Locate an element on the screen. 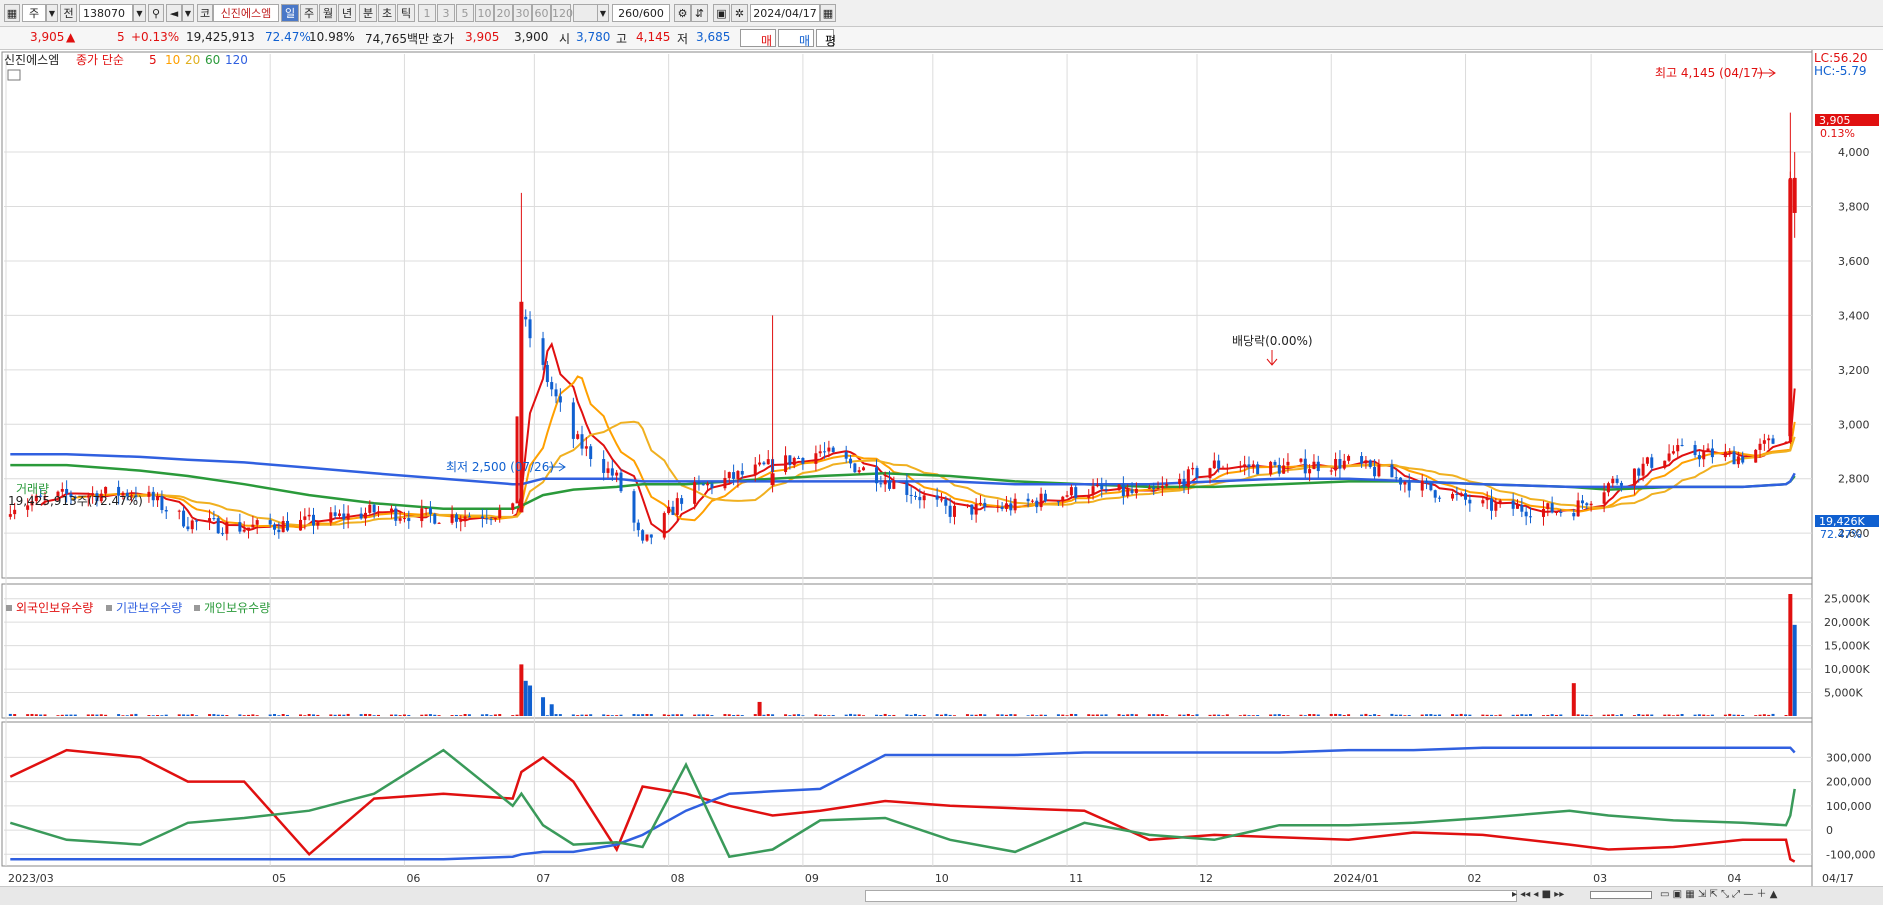 This screenshot has height=905, width=1883. zoom-slider is located at coordinates (1621, 895).